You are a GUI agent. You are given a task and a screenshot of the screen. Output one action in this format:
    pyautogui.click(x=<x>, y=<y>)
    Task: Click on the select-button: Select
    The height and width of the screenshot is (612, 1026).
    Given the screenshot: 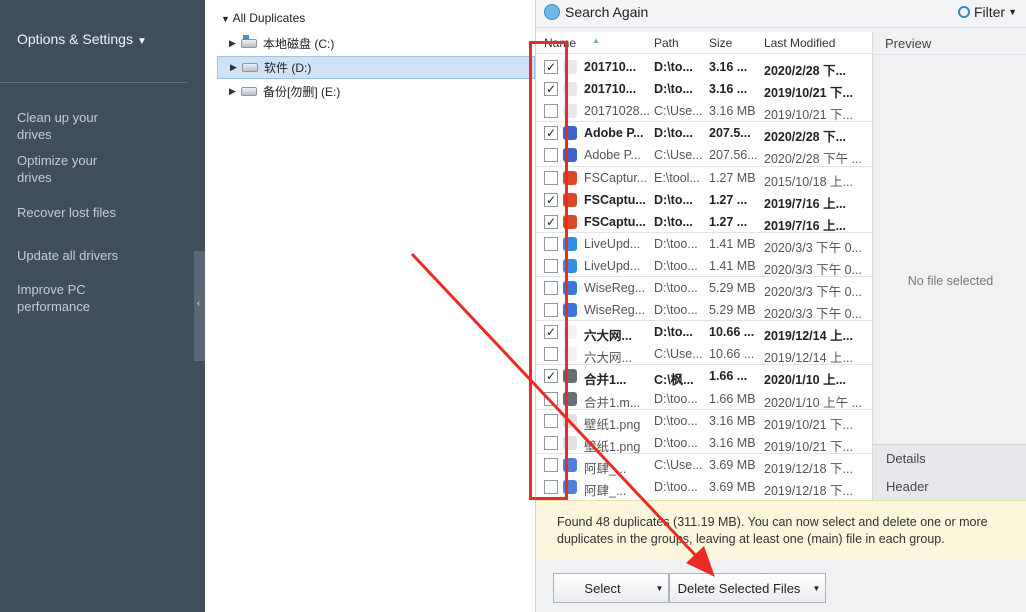 What is the action you would take?
    pyautogui.click(x=602, y=588)
    